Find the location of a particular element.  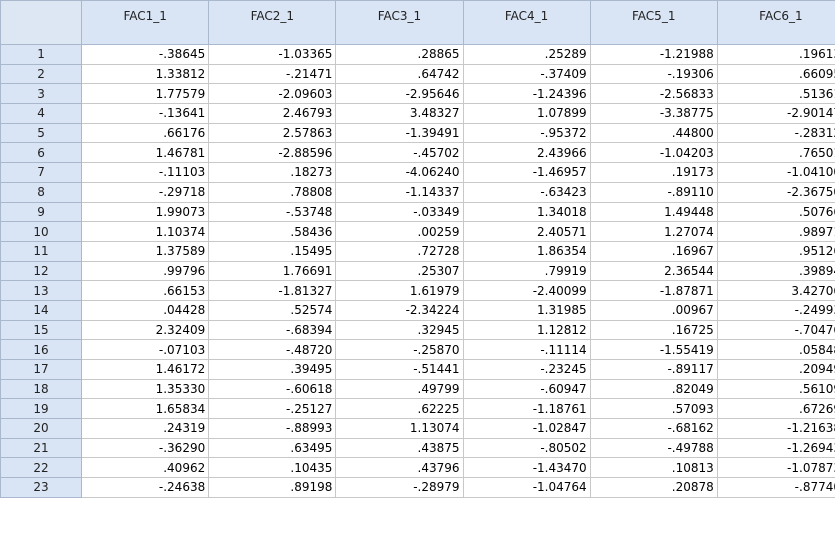

data-cell: .28865 is located at coordinates (399, 54).